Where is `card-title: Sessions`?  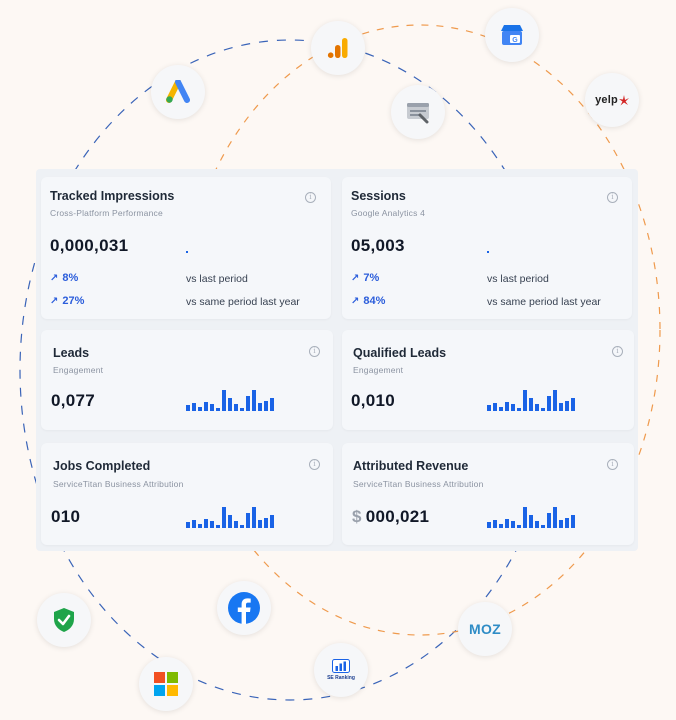
card-title: Sessions is located at coordinates (378, 196).